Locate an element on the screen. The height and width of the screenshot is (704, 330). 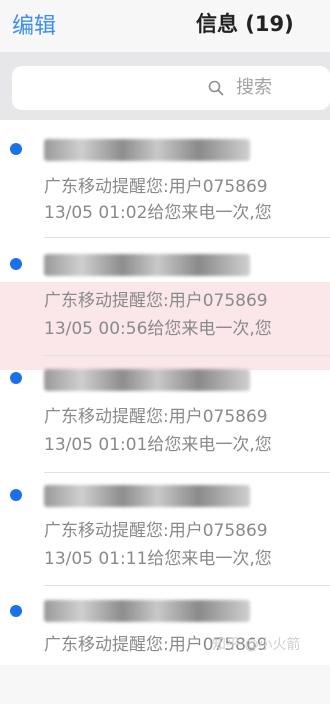
message-preview-line2: 13/05 00:56给您来电一次,您 is located at coordinates (158, 329).